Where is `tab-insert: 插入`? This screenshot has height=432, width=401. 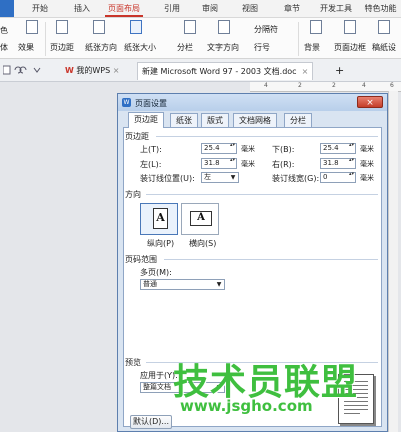 tab-insert: 插入 is located at coordinates (82, 8).